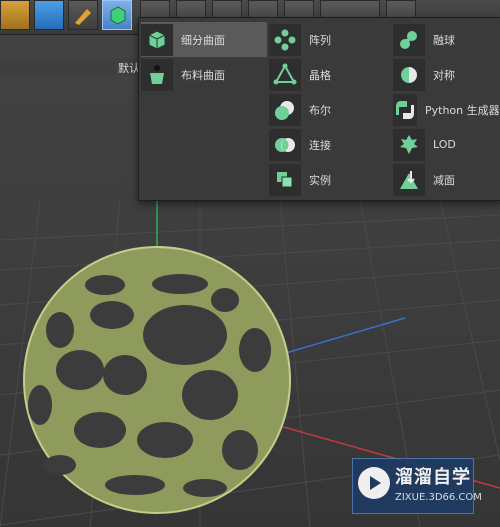 The width and height of the screenshot is (500, 527). I want to click on menu-item-lod: LOD, so click(446, 144).